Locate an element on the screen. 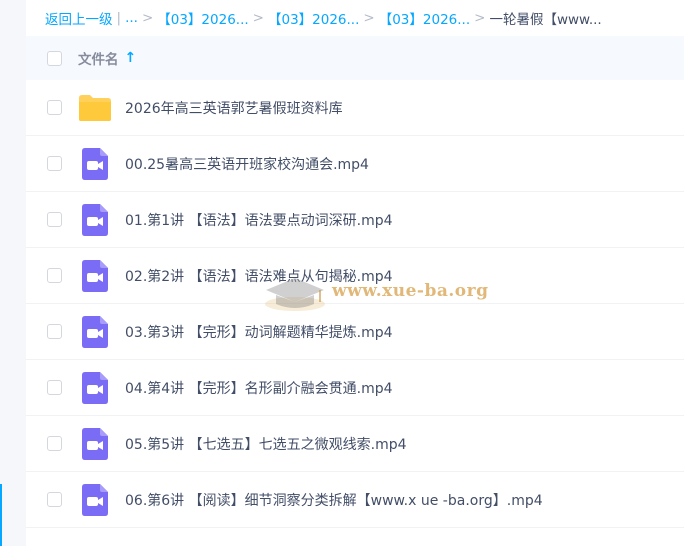 This screenshot has width=684, height=546. file-row: 03.第3讲 【完形】动词解题精华提炼.mp4 is located at coordinates (355, 332).